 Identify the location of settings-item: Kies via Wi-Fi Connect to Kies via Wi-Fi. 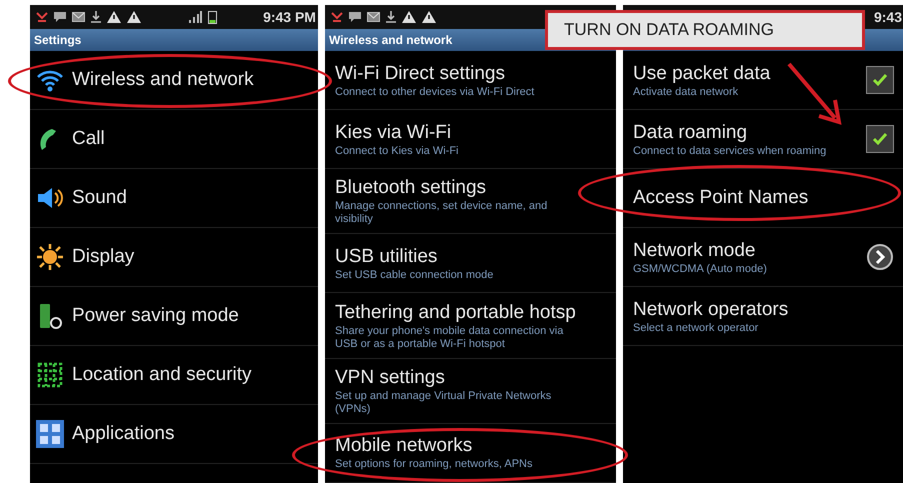
(470, 139).